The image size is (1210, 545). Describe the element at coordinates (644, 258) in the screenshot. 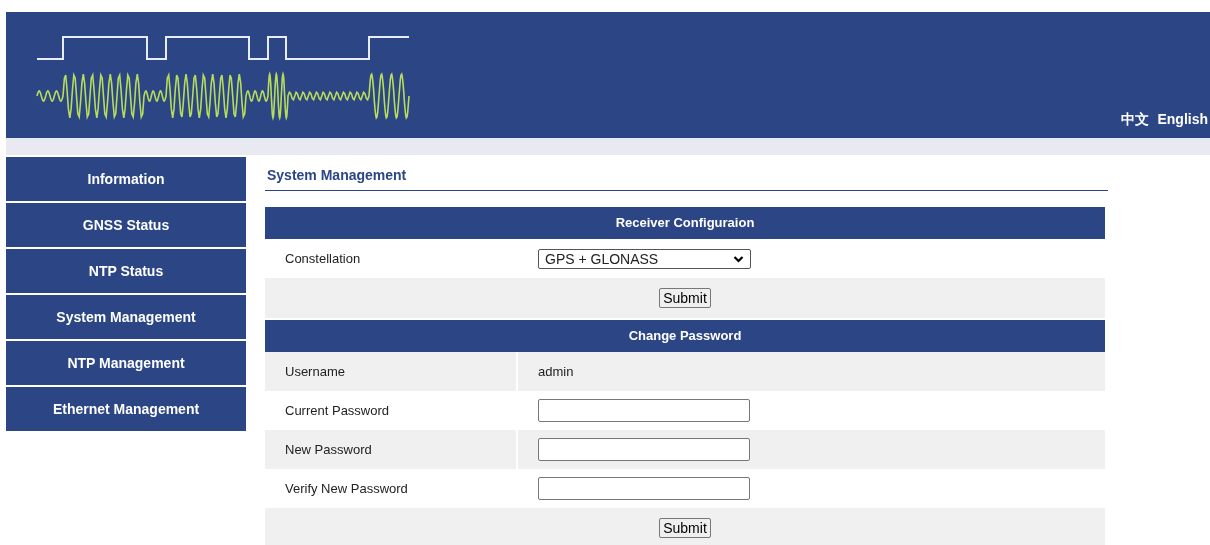

I see `constellation-dropdown: GPS + GLONASS` at that location.